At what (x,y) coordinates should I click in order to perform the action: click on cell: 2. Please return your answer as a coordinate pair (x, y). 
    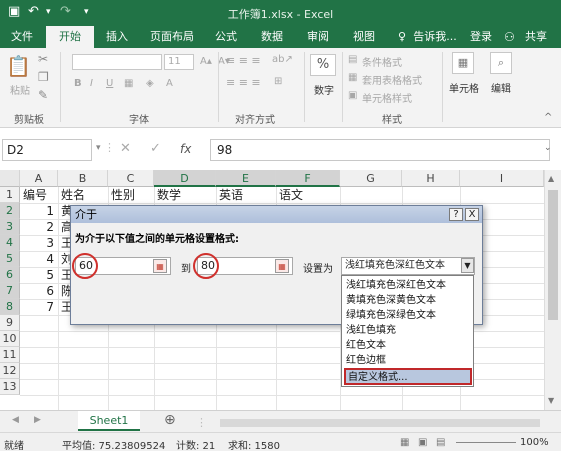
    Looking at the image, I should click on (38, 227).